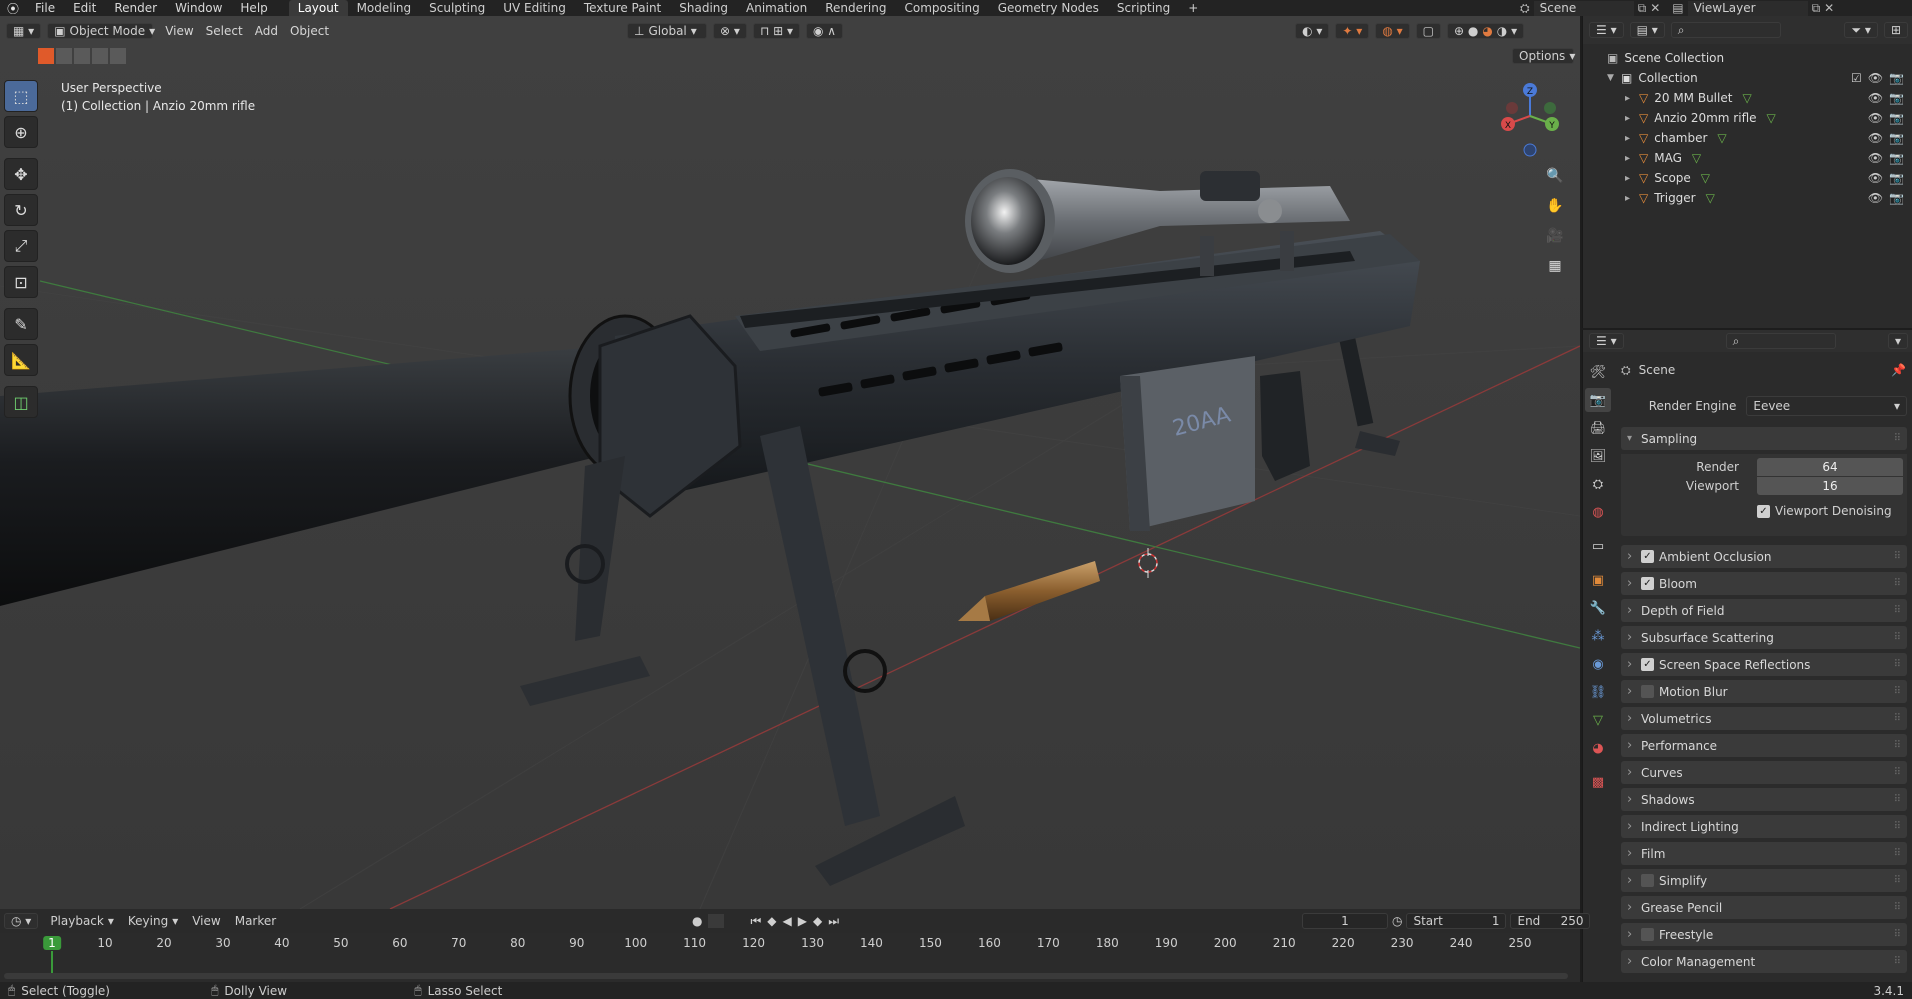 The height and width of the screenshot is (999, 1912). Describe the element at coordinates (84, 8) in the screenshot. I see `menu-edit: Edit` at that location.